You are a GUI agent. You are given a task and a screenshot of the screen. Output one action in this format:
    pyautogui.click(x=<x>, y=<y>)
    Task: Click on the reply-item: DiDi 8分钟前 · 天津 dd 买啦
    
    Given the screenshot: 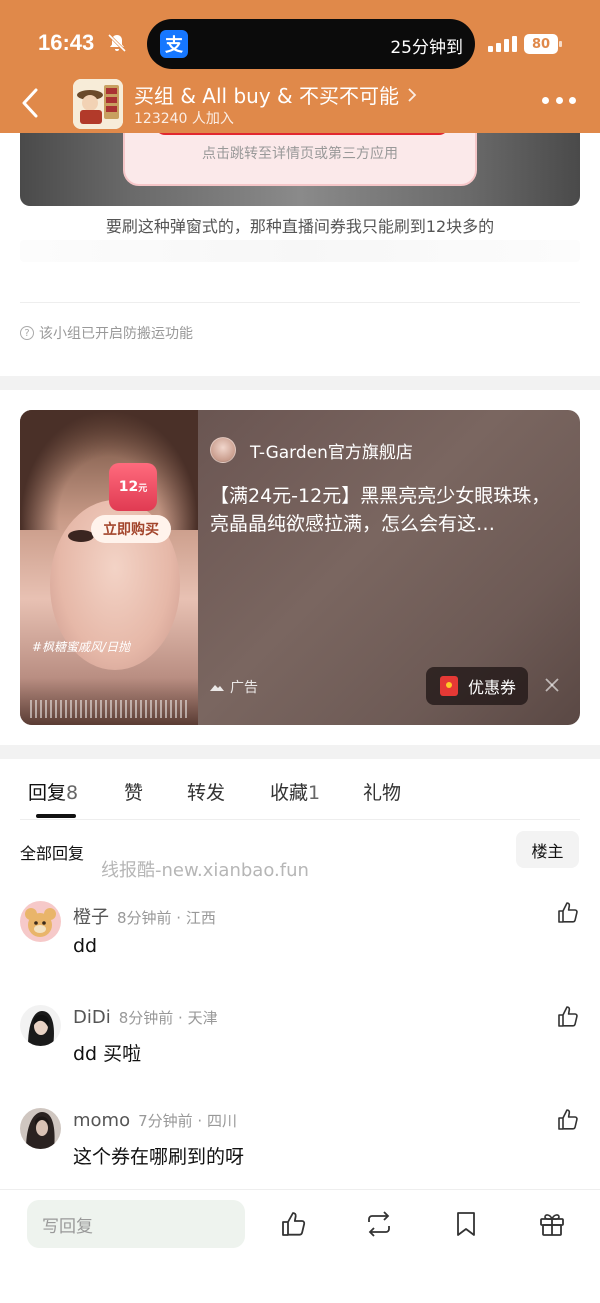 What is the action you would take?
    pyautogui.click(x=300, y=1050)
    